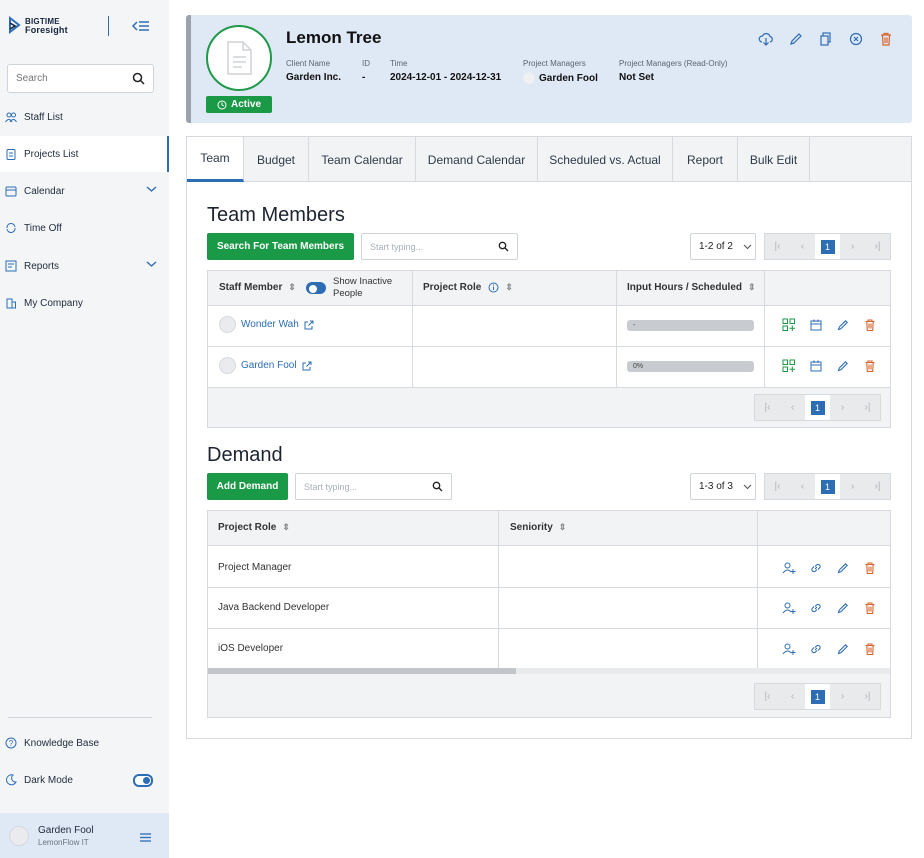 Image resolution: width=924 pixels, height=858 pixels. Describe the element at coordinates (270, 324) in the screenshot. I see `staff-name-link: Wonder Wah` at that location.